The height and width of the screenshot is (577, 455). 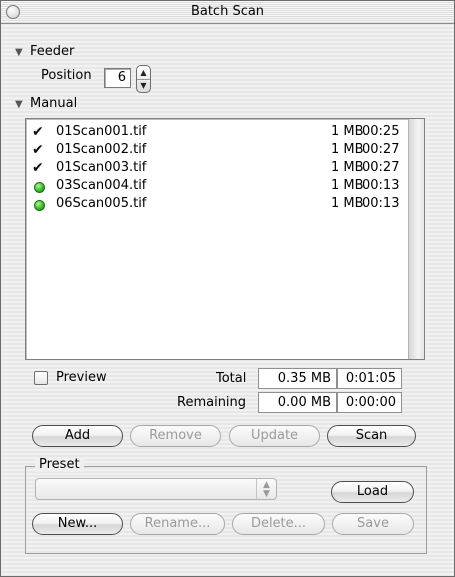 What do you see at coordinates (369, 402) in the screenshot?
I see `remaining-time-field: 0:00:00` at bounding box center [369, 402].